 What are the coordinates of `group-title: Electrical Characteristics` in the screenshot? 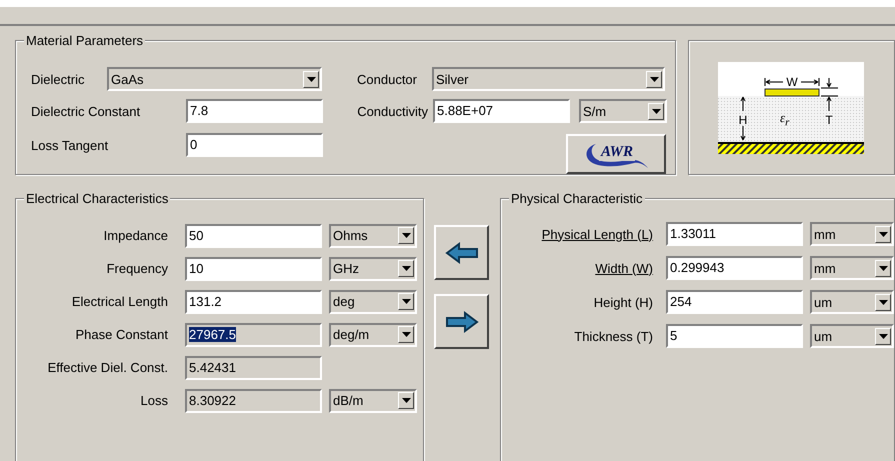 It's located at (97, 198).